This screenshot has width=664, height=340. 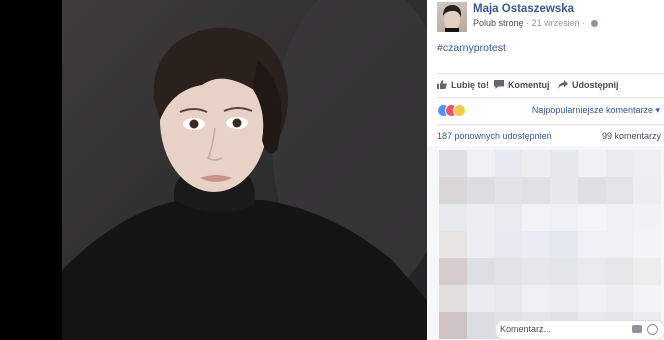 I want to click on comment-input-box, so click(x=579, y=330).